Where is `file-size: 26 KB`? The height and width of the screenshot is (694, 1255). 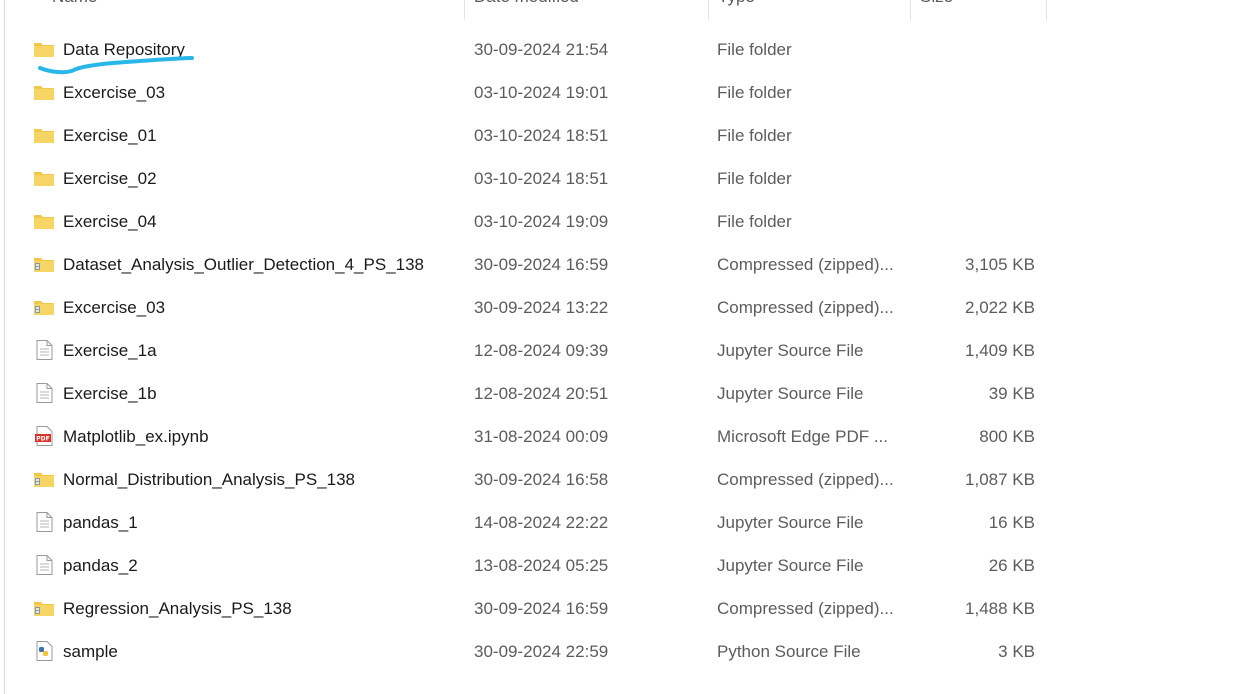
file-size: 26 KB is located at coordinates (1011, 565).